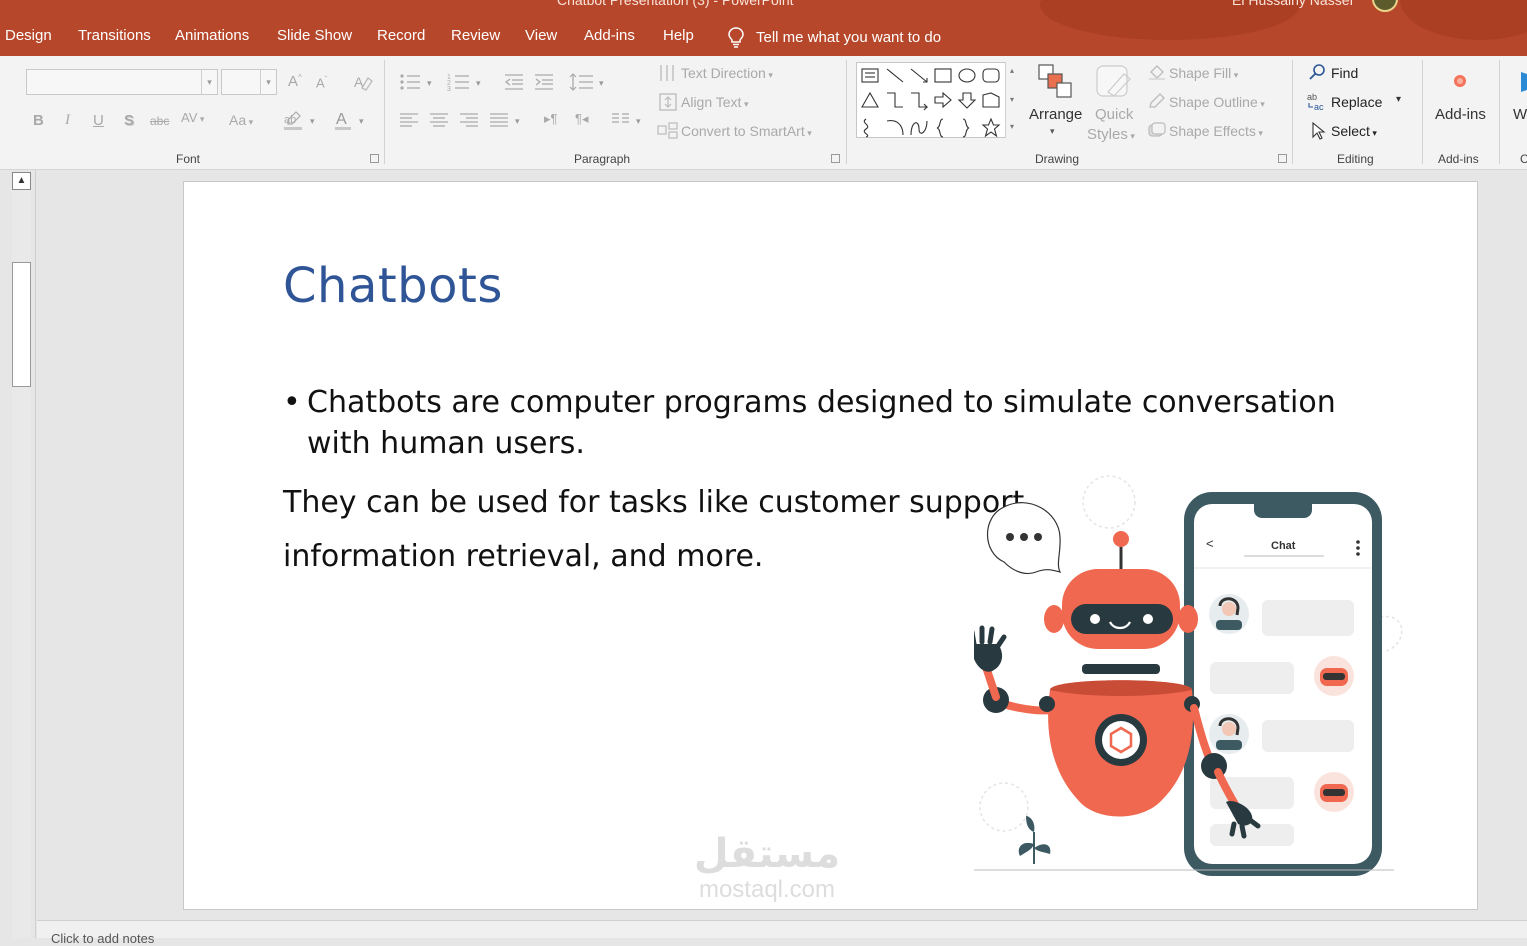 The width and height of the screenshot is (1527, 946). I want to click on smartart-icon, so click(668, 131).